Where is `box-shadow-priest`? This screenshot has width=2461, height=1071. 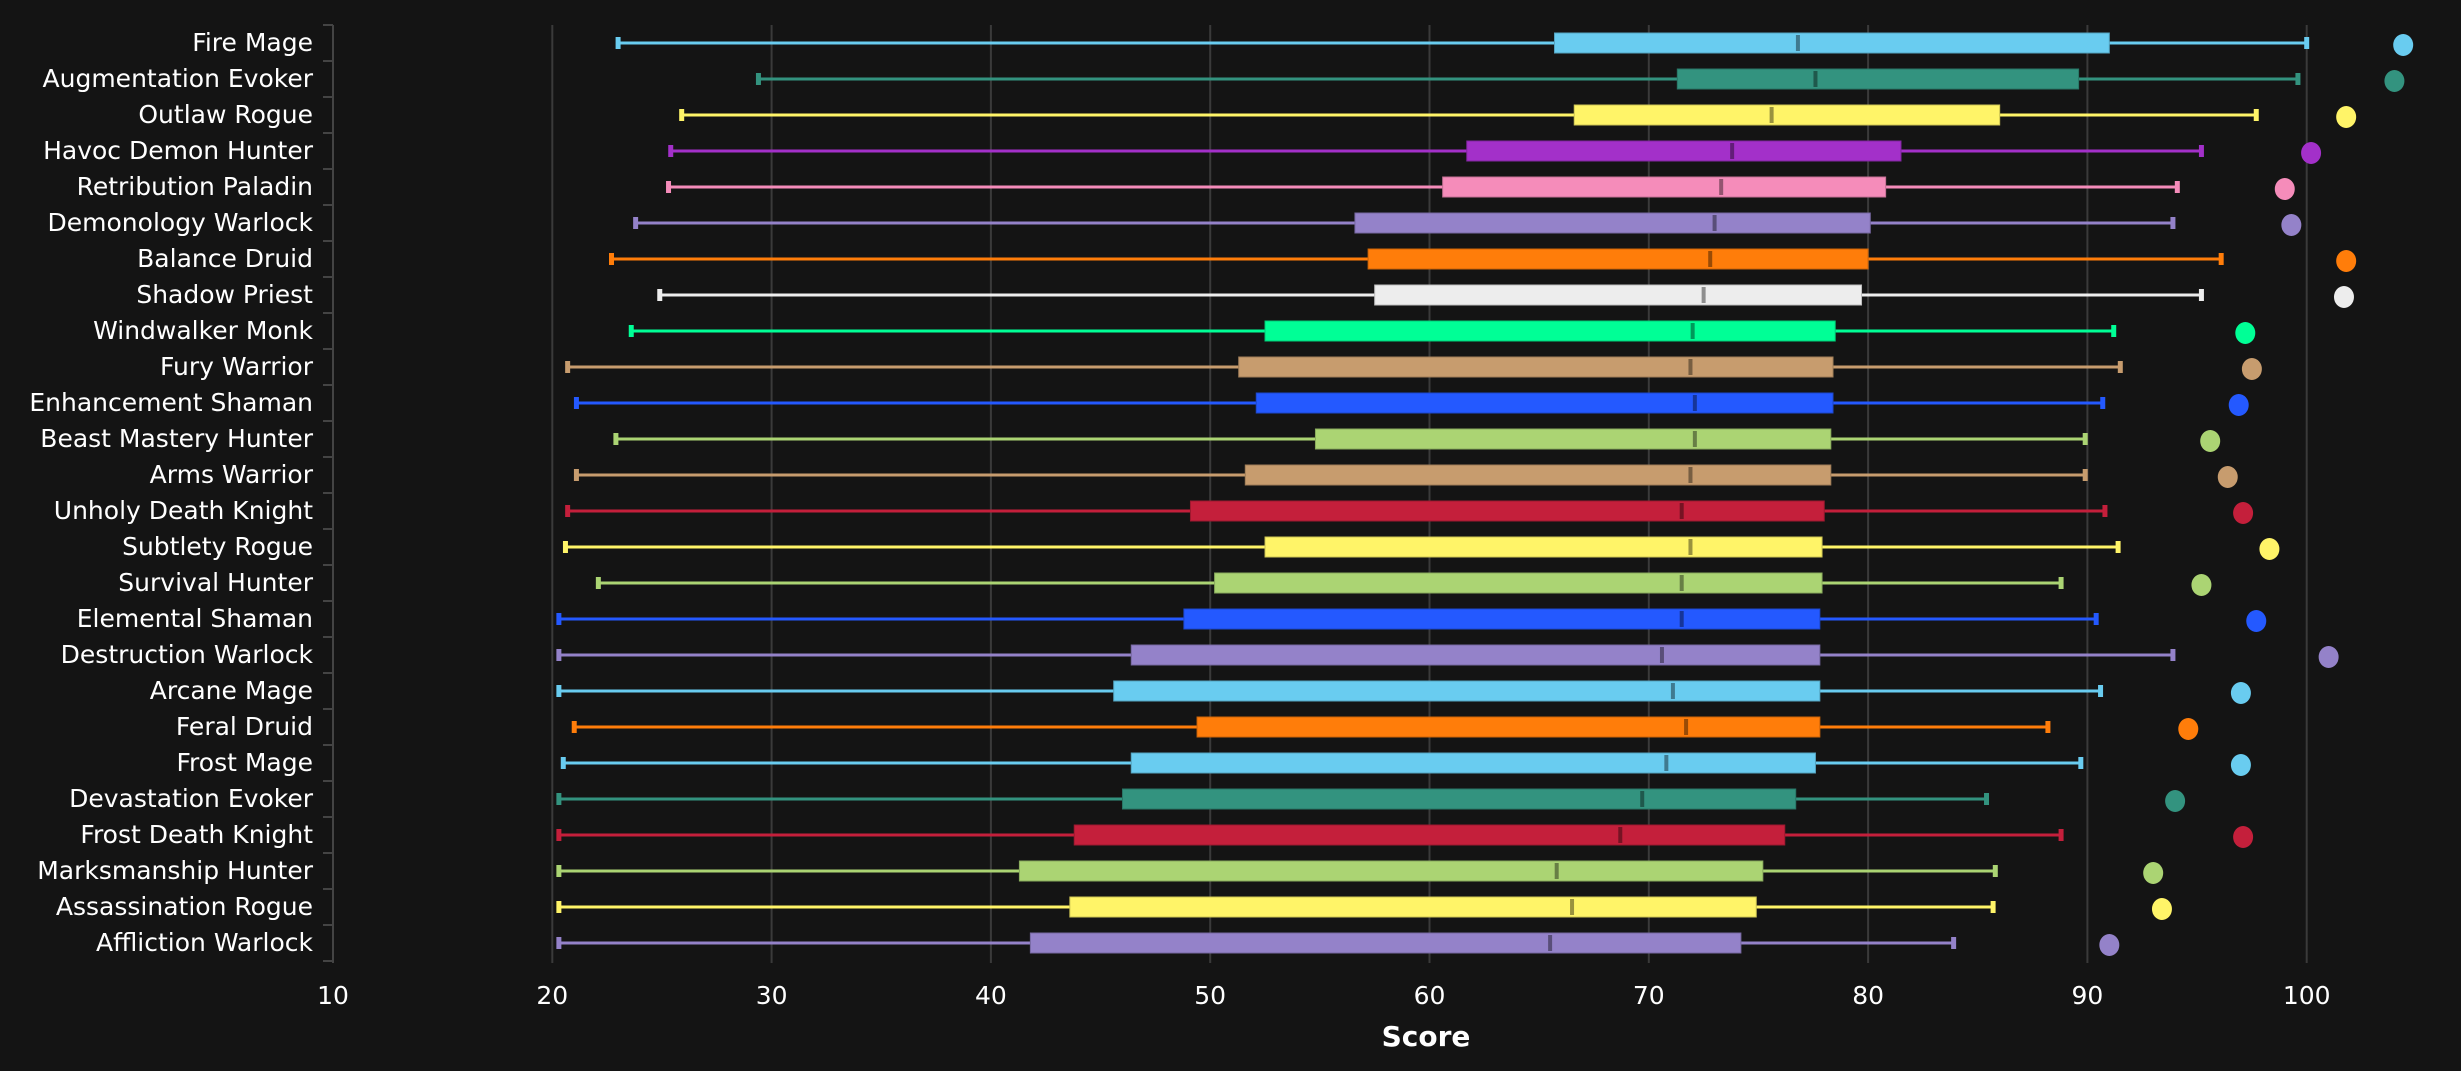 box-shadow-priest is located at coordinates (1505, 296).